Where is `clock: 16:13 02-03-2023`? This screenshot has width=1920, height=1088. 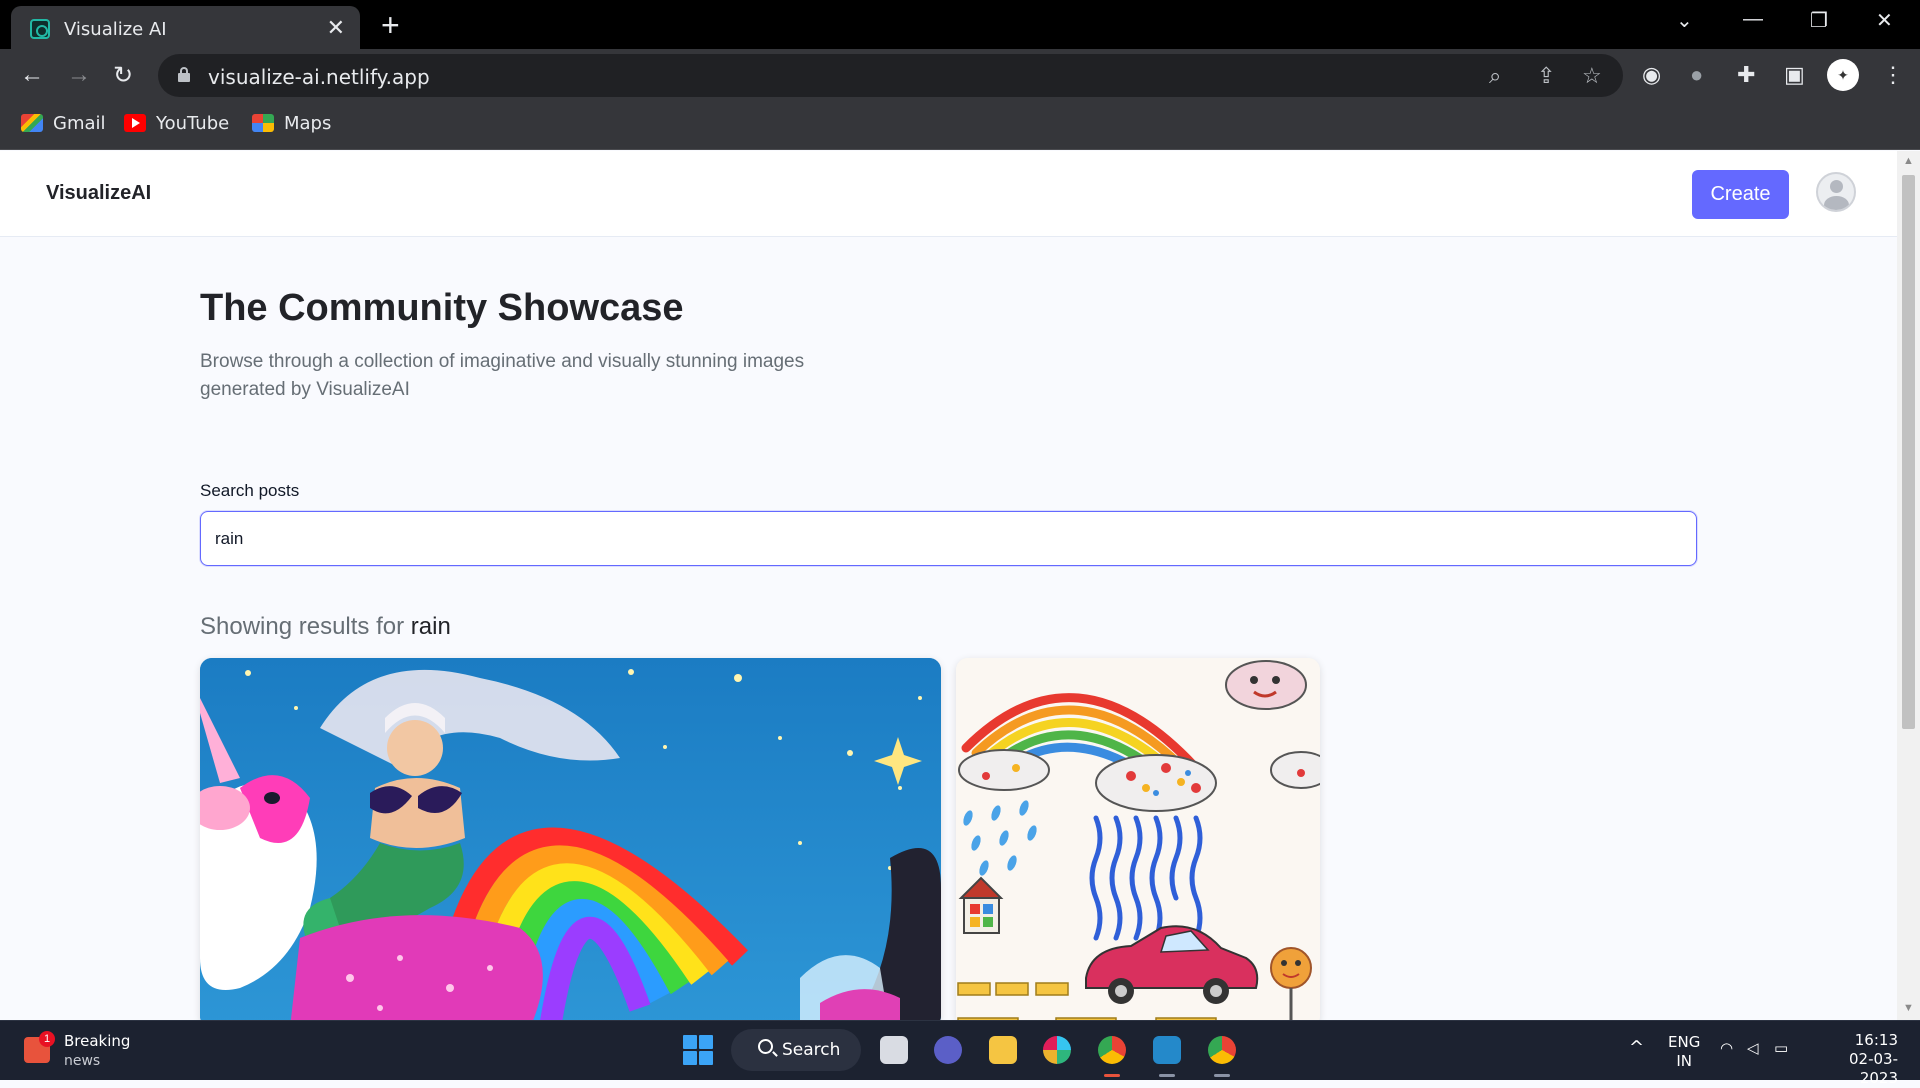
clock: 16:13 02-03-2023 is located at coordinates (1858, 1059).